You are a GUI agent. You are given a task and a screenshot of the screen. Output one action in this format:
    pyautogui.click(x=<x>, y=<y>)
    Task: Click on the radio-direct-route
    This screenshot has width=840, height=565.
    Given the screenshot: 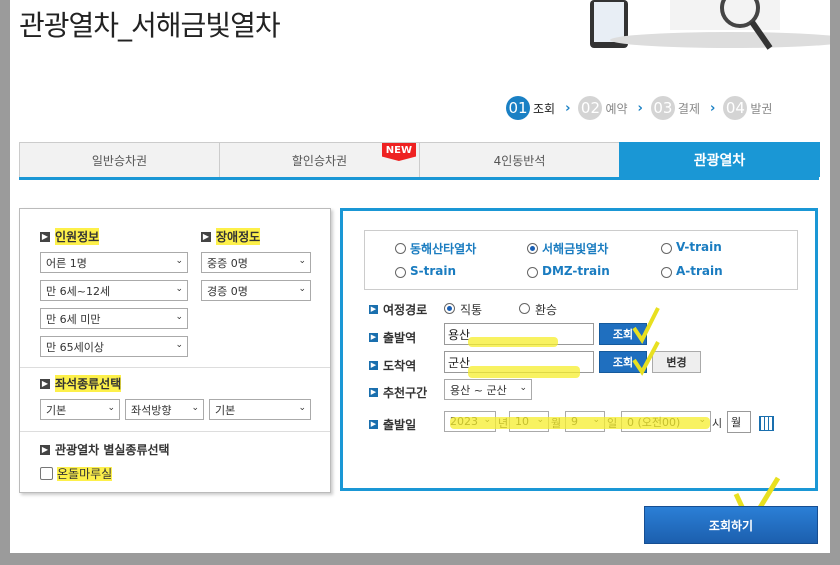 What is the action you would take?
    pyautogui.click(x=449, y=308)
    